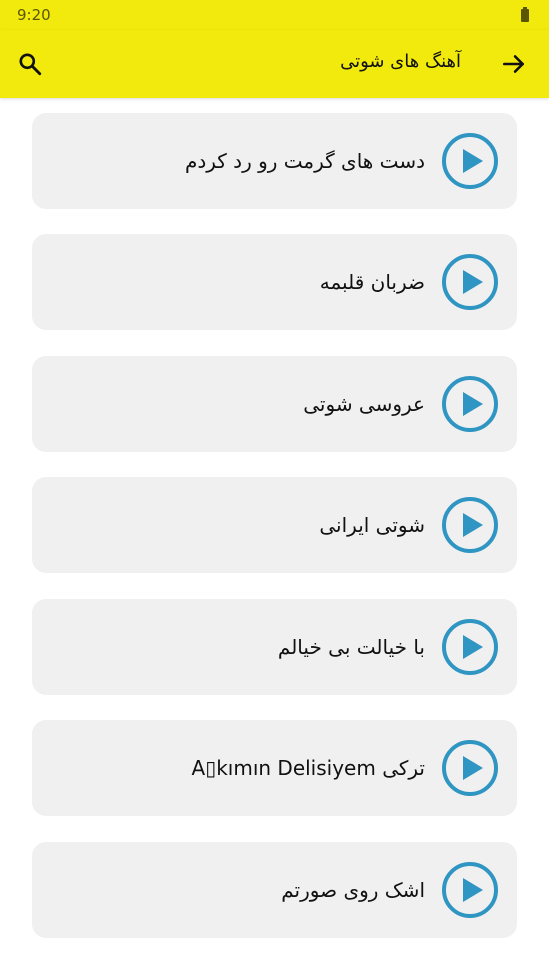  Describe the element at coordinates (34, 15) in the screenshot. I see `status-time: 9:20` at that location.